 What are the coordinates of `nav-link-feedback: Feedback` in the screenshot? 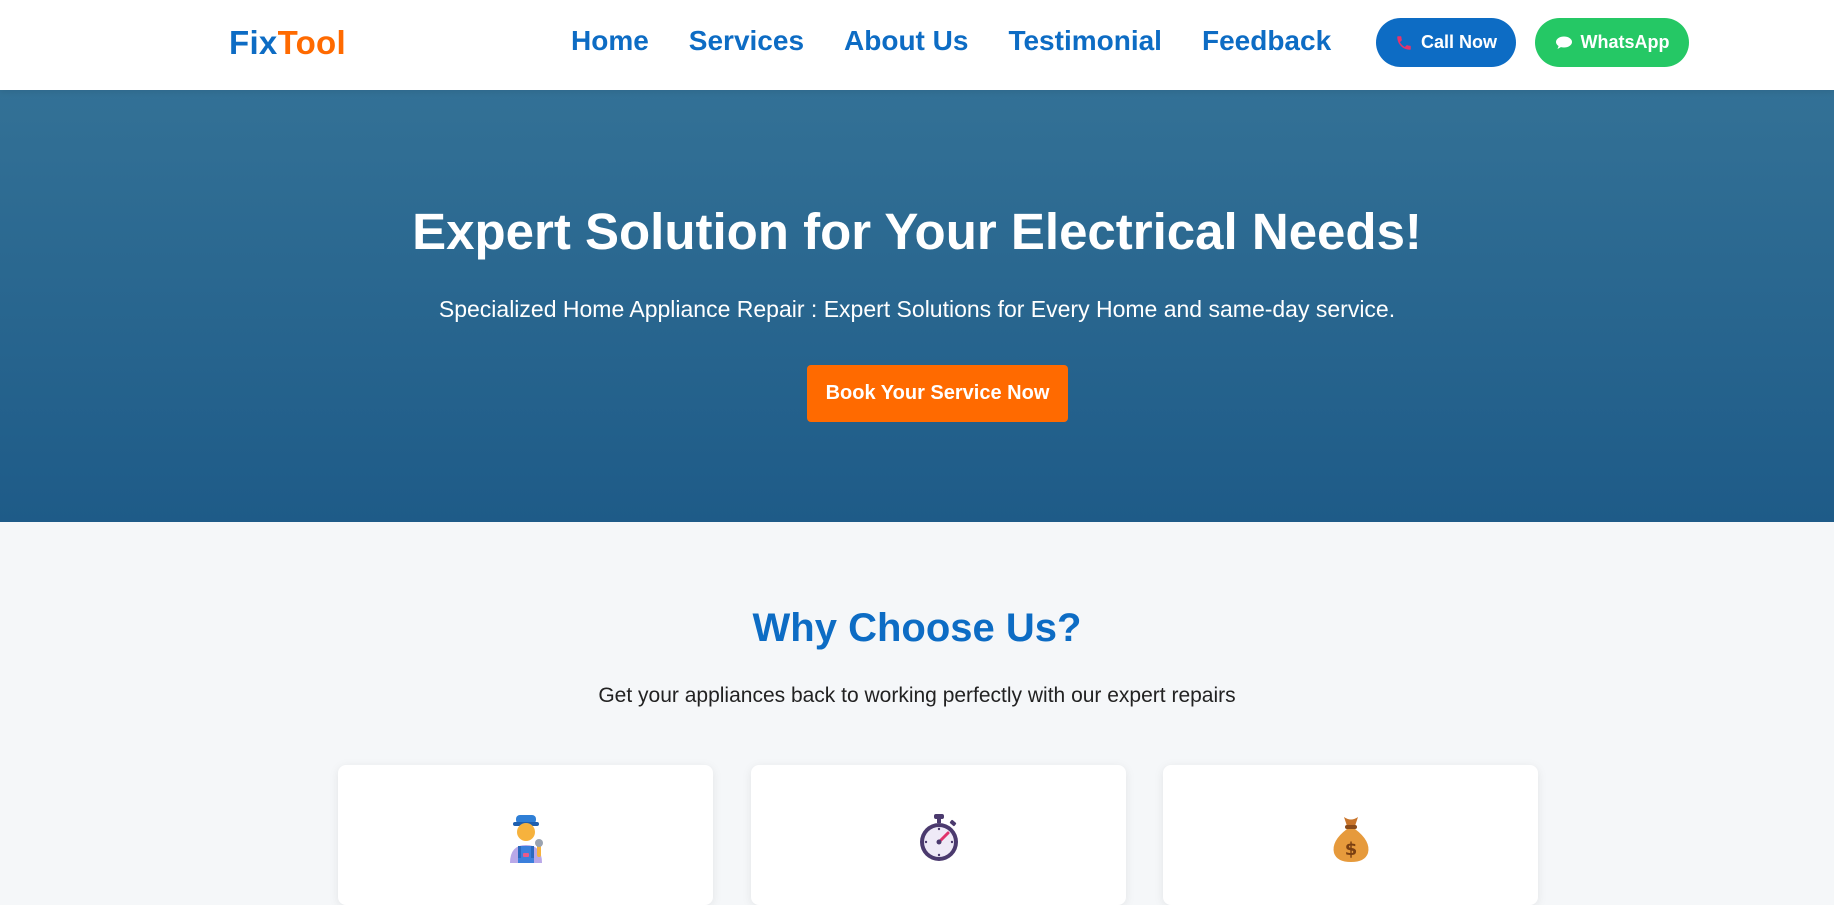 It's located at (1266, 41).